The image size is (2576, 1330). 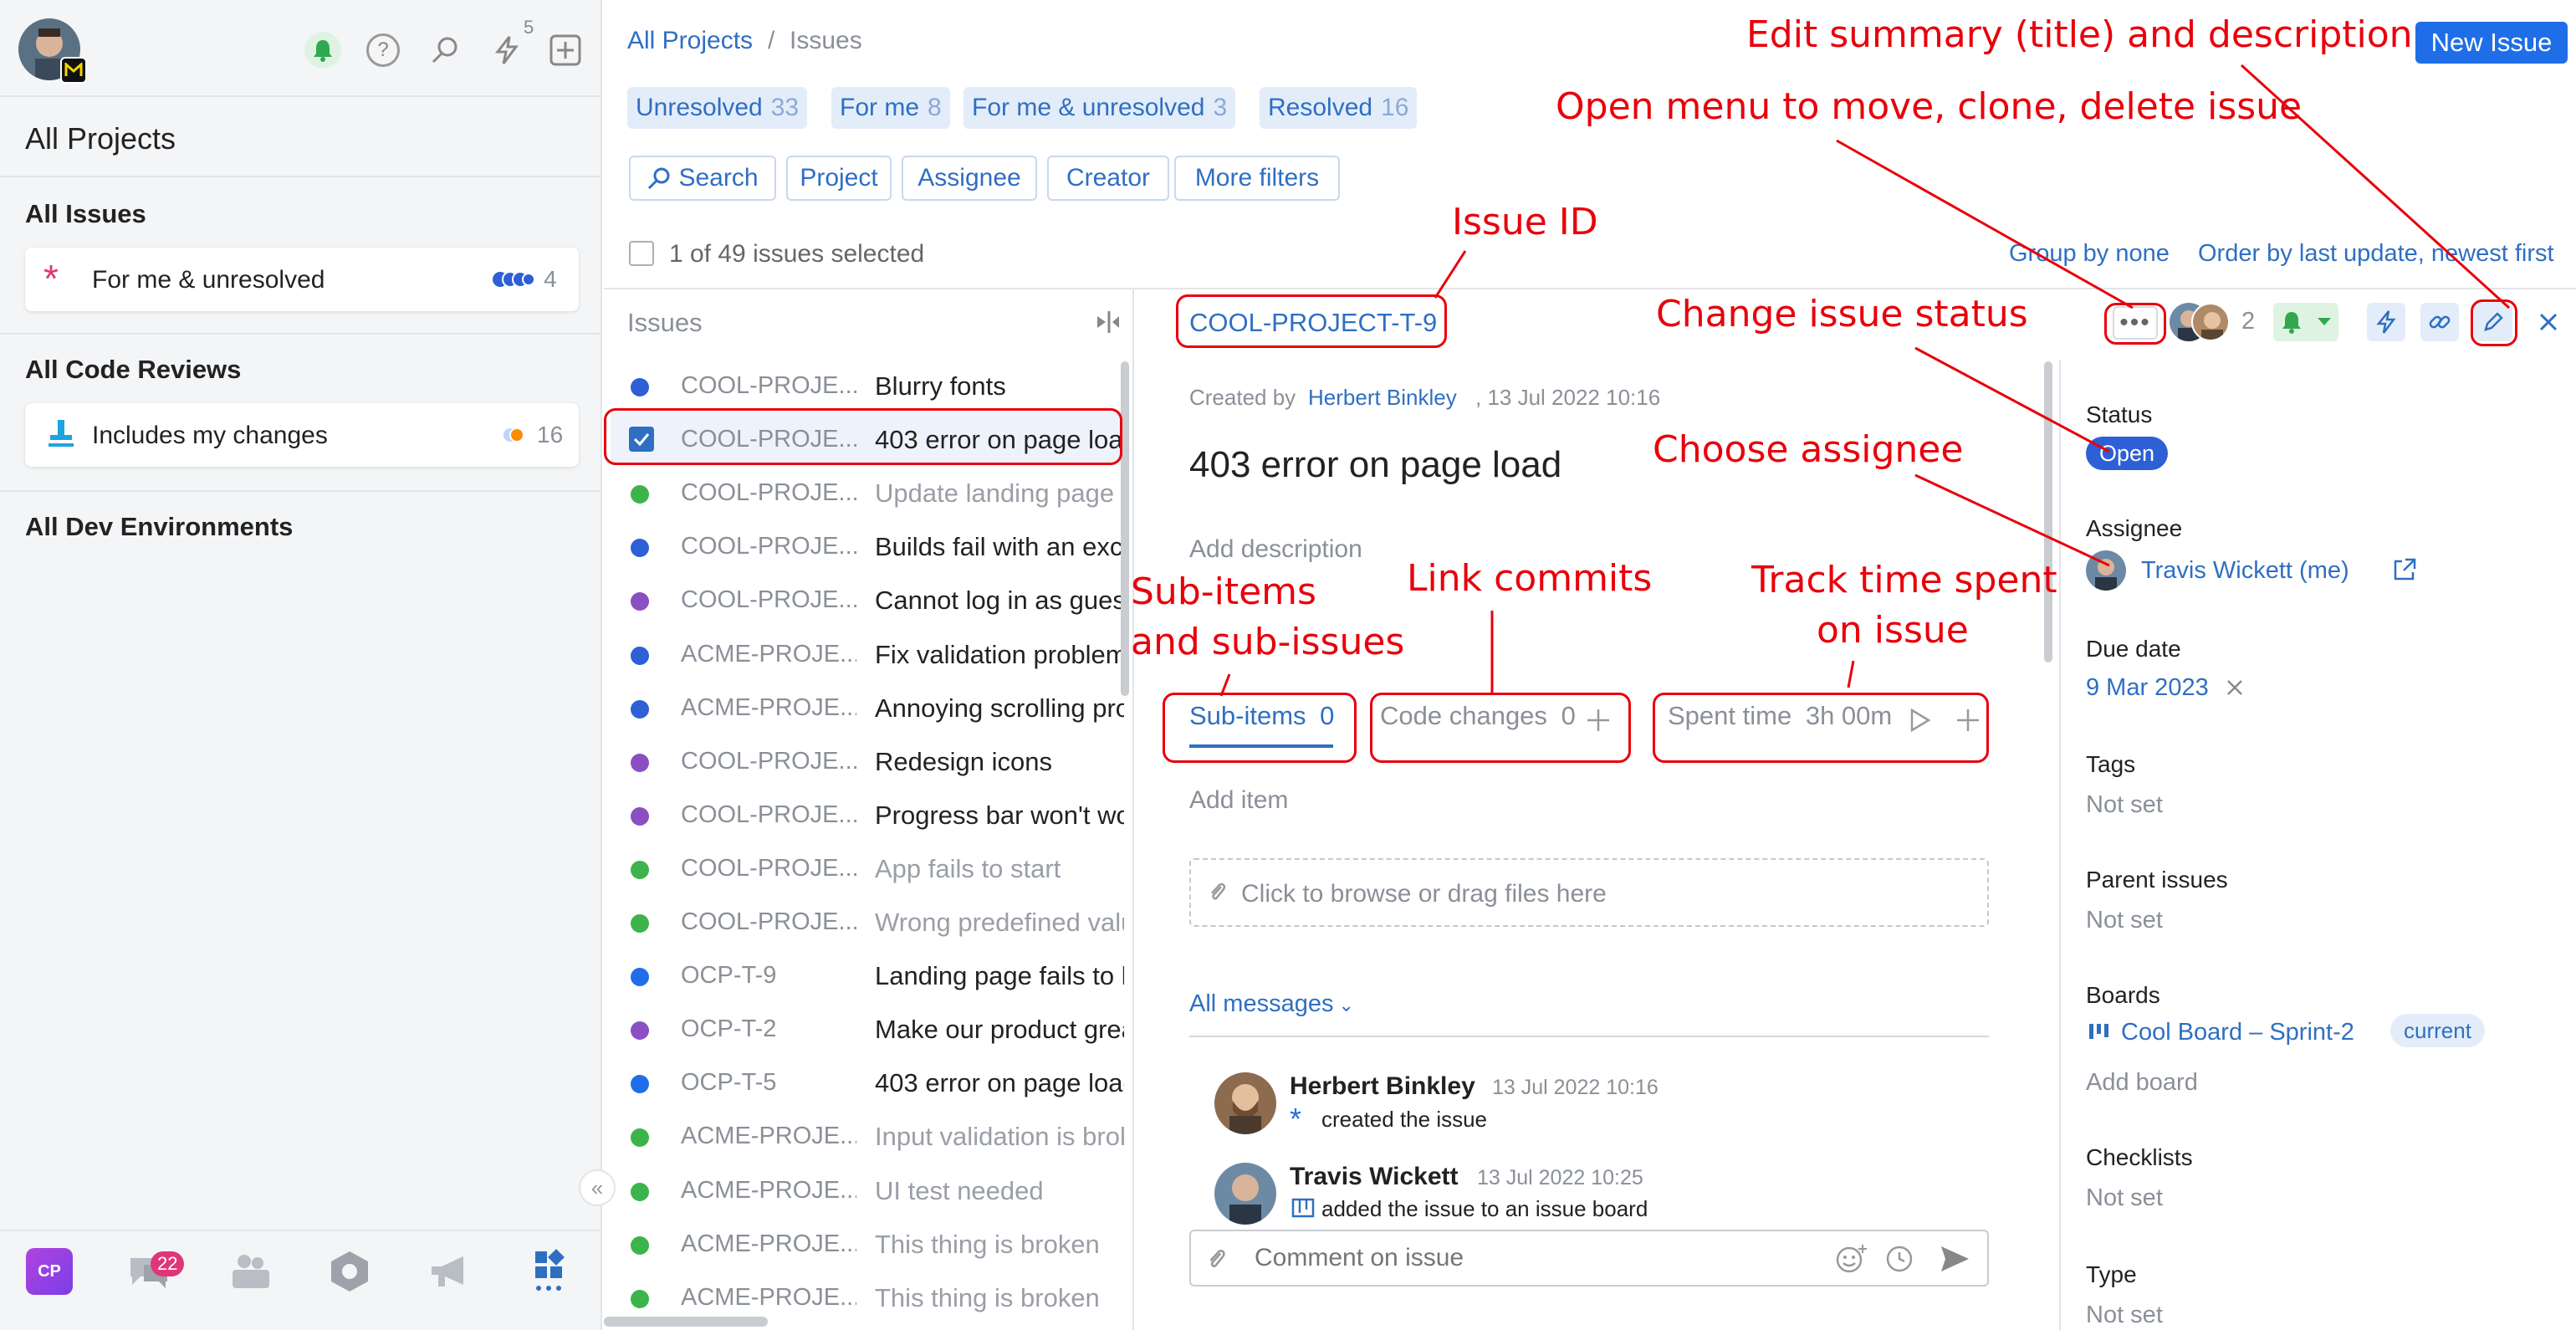 What do you see at coordinates (870, 868) in the screenshot?
I see `issue-row: COOL-PROJE... App fails to start` at bounding box center [870, 868].